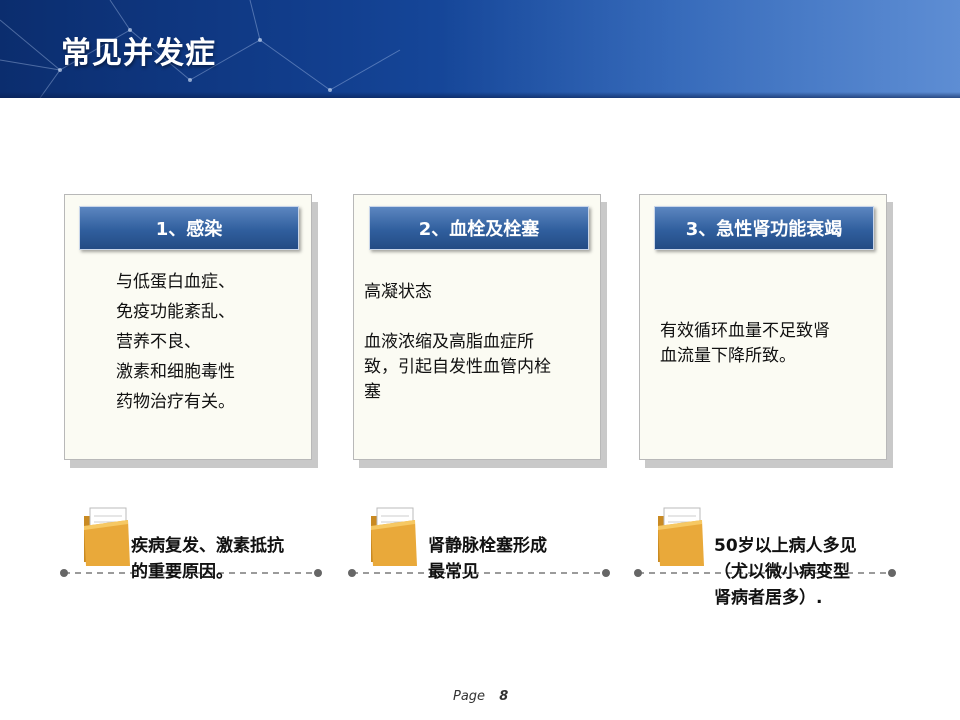 The height and width of the screenshot is (720, 960). I want to click on page-number: 8, so click(504, 696).